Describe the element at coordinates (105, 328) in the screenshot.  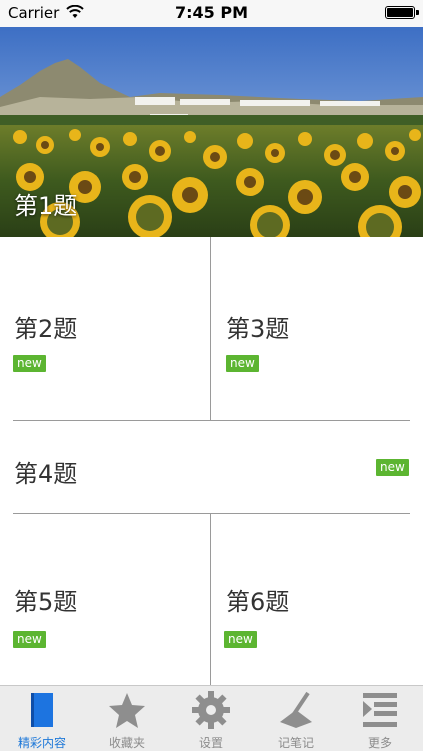
I see `list-item: 第2题 new` at that location.